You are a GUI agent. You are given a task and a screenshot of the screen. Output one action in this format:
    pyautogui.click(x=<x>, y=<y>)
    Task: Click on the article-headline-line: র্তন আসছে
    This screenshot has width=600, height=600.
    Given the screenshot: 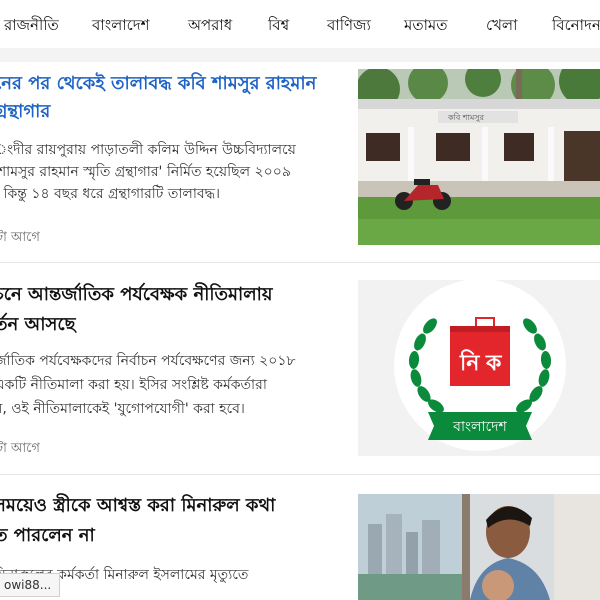 What is the action you would take?
    pyautogui.click(x=173, y=325)
    